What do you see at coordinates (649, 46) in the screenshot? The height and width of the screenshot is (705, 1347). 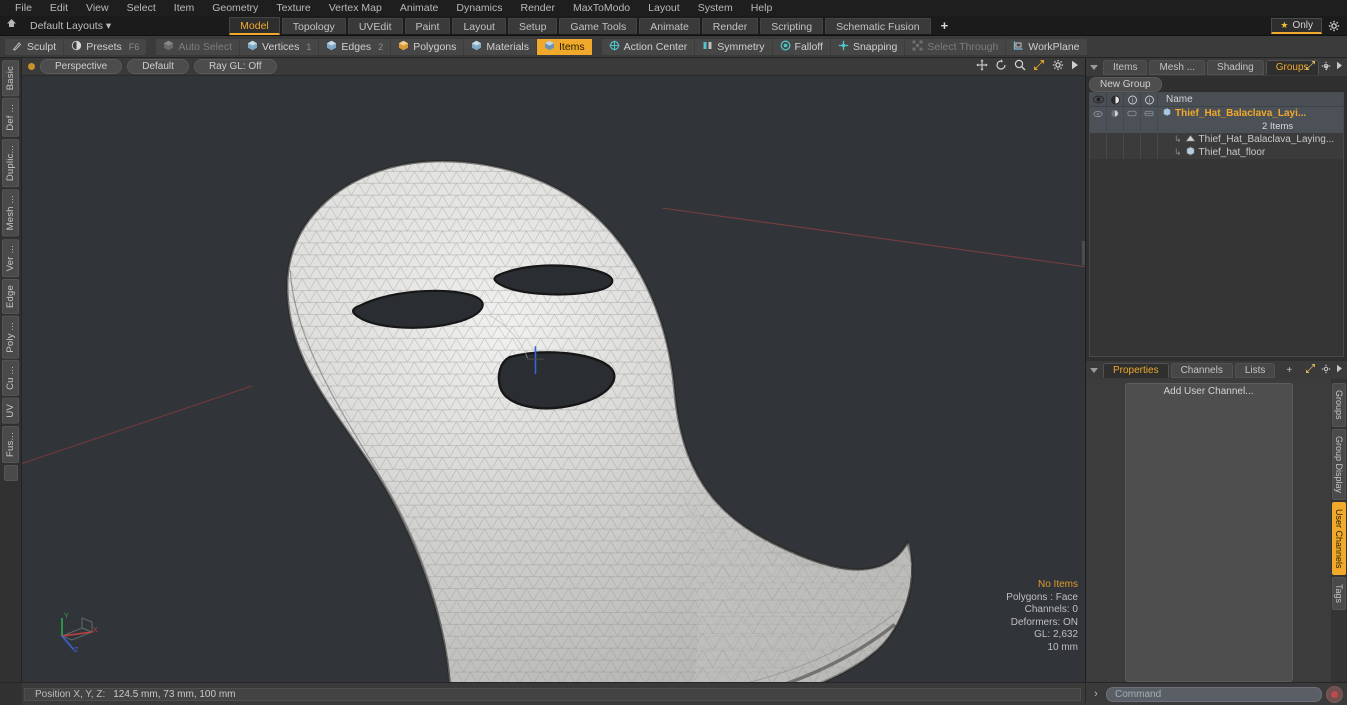 I see `action-center-button: Action Center` at bounding box center [649, 46].